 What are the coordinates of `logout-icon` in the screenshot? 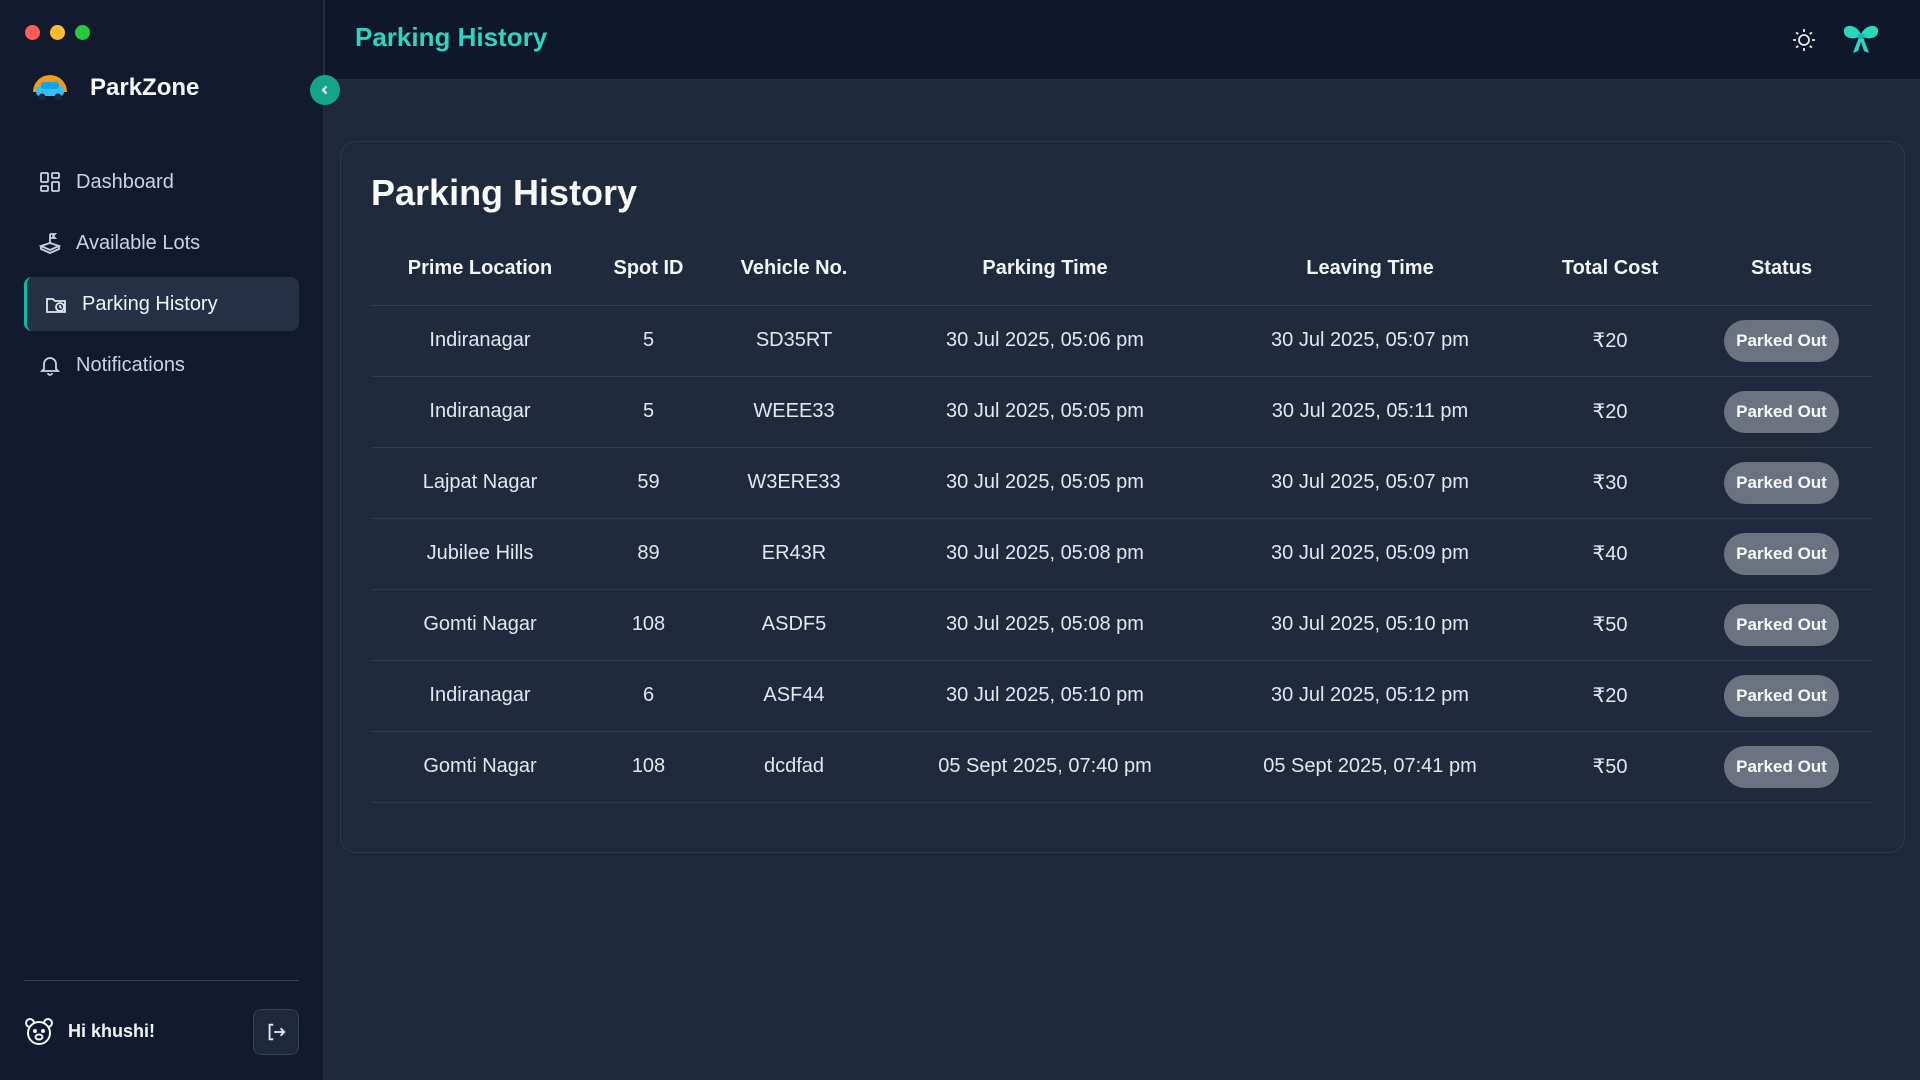 It's located at (277, 1032).